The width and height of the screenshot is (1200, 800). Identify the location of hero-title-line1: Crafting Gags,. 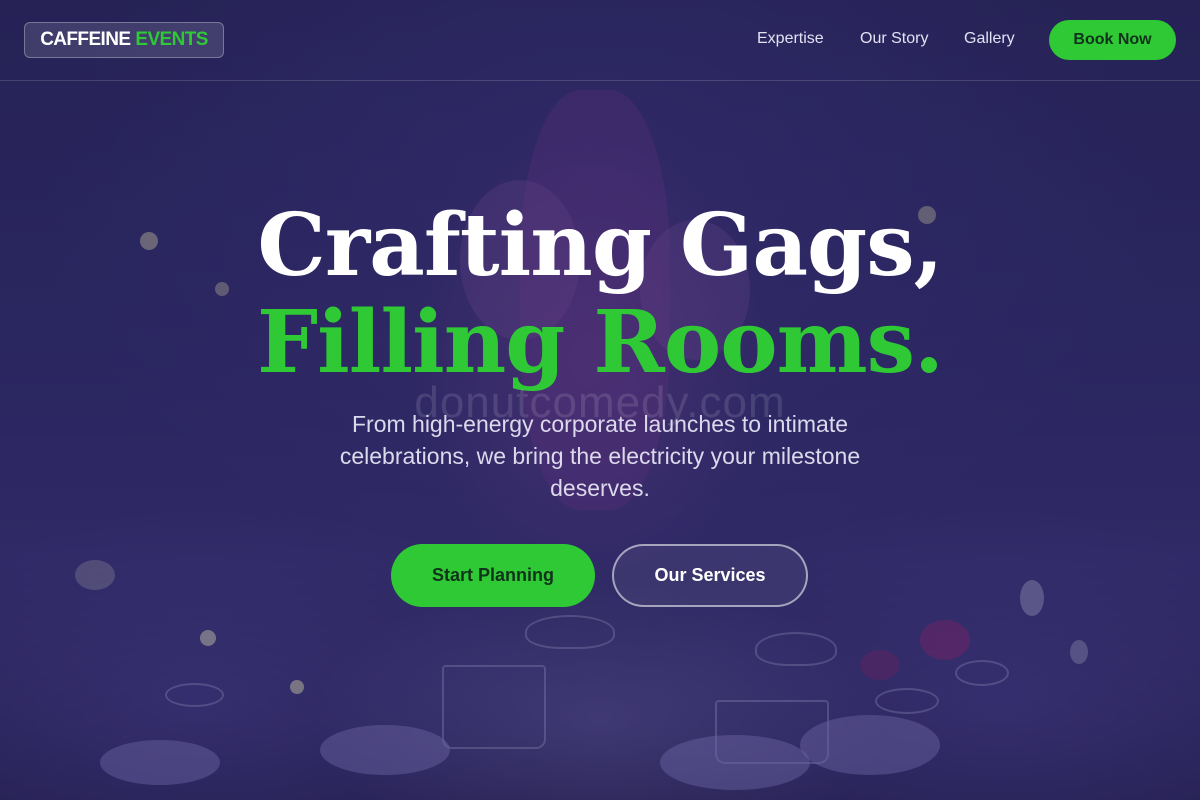
(600, 245).